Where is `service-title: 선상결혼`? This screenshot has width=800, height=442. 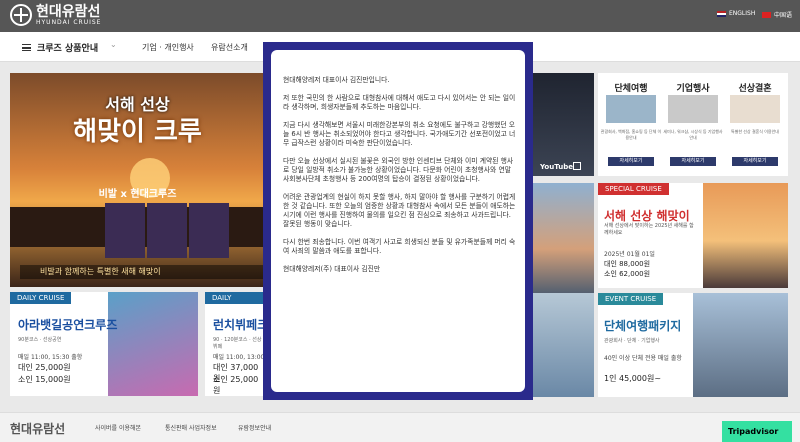 service-title: 선상결혼 is located at coordinates (755, 89).